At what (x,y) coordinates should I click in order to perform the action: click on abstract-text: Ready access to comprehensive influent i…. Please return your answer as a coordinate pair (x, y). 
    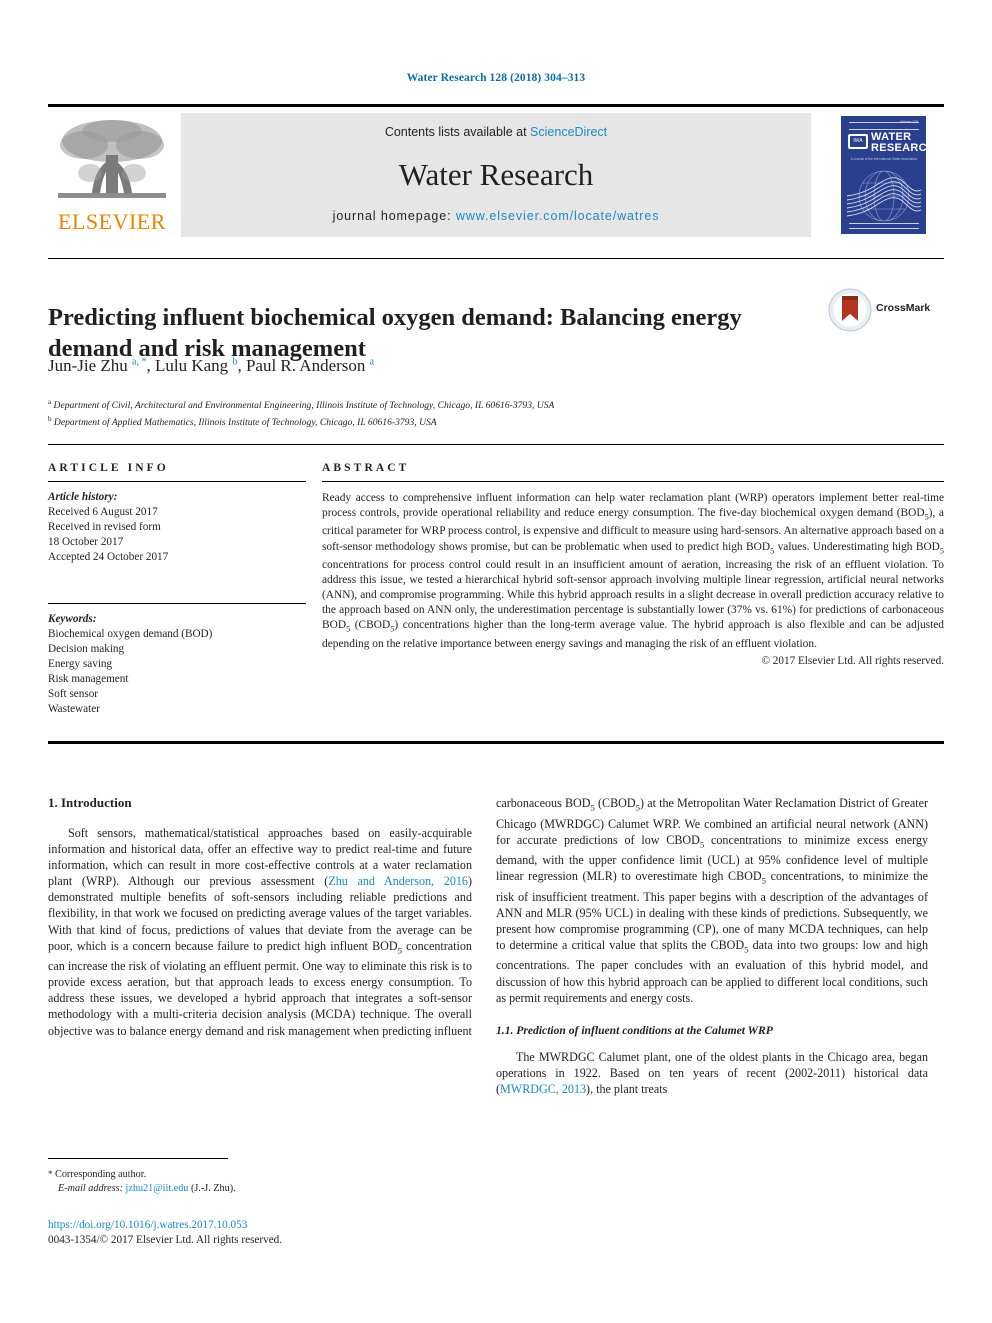
    Looking at the image, I should click on (633, 571).